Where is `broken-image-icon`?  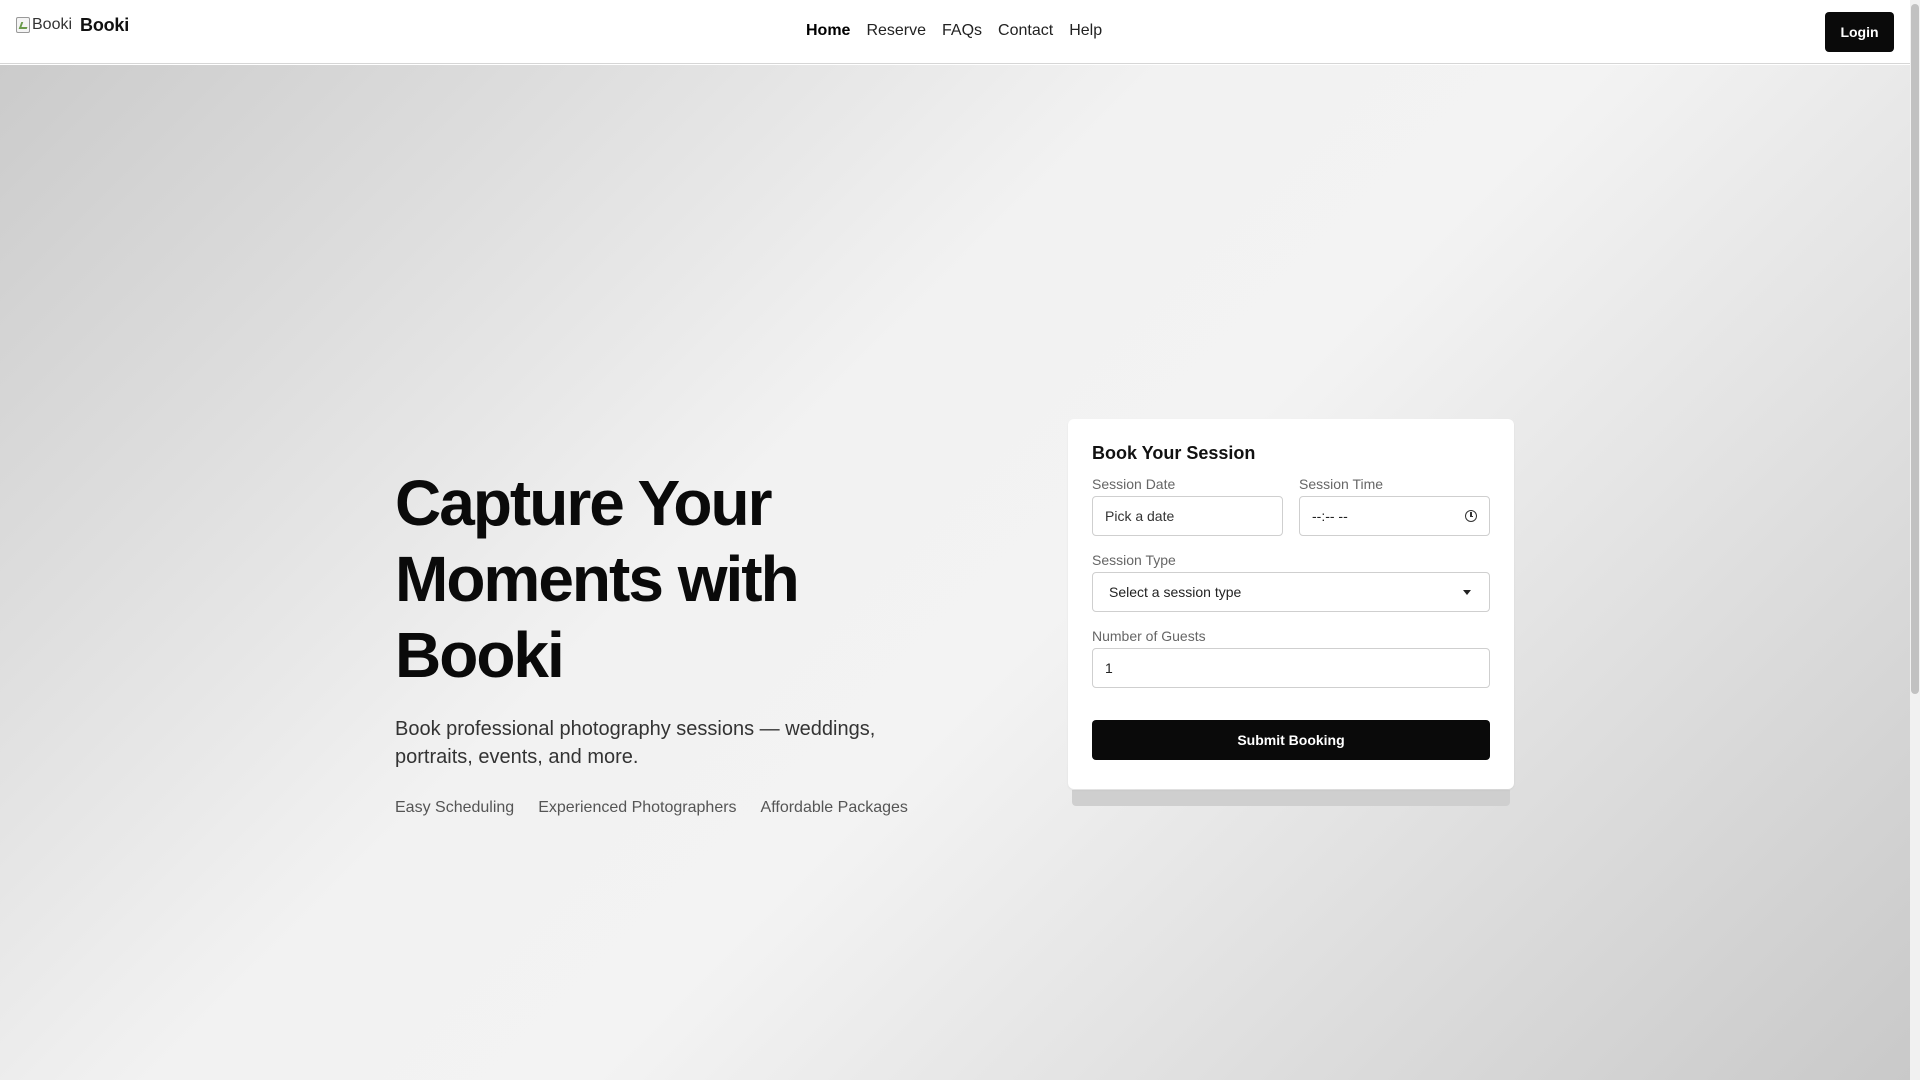 broken-image-icon is located at coordinates (23, 25).